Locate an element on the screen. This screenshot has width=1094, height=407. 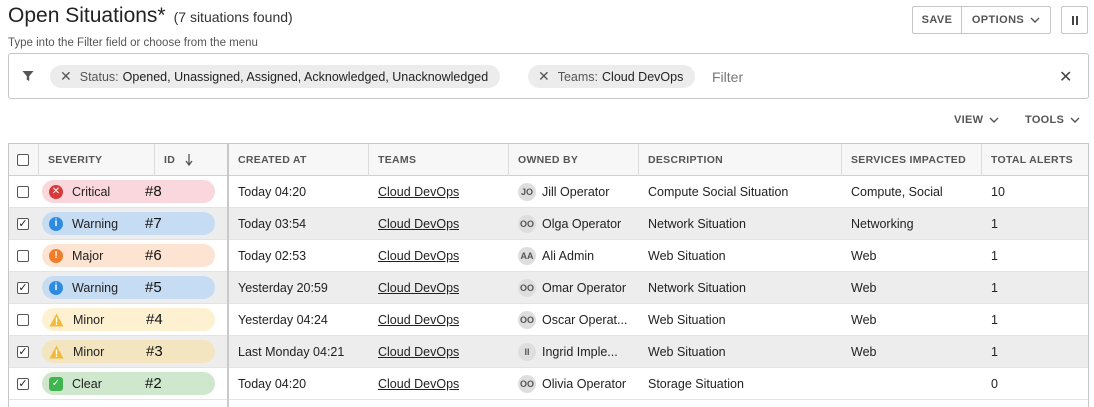
tools-menu: TOOLS is located at coordinates (1052, 120).